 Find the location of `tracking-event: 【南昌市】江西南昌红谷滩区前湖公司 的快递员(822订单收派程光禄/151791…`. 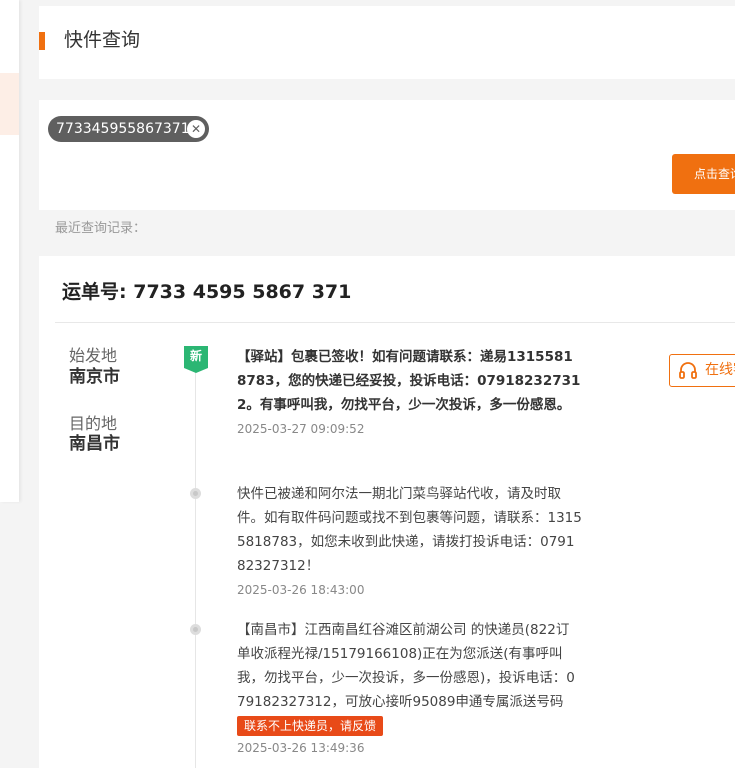

tracking-event: 【南昌市】江西南昌红谷滩区前湖公司 的快递员(822订单收派程光禄/151791… is located at coordinates (409, 687).